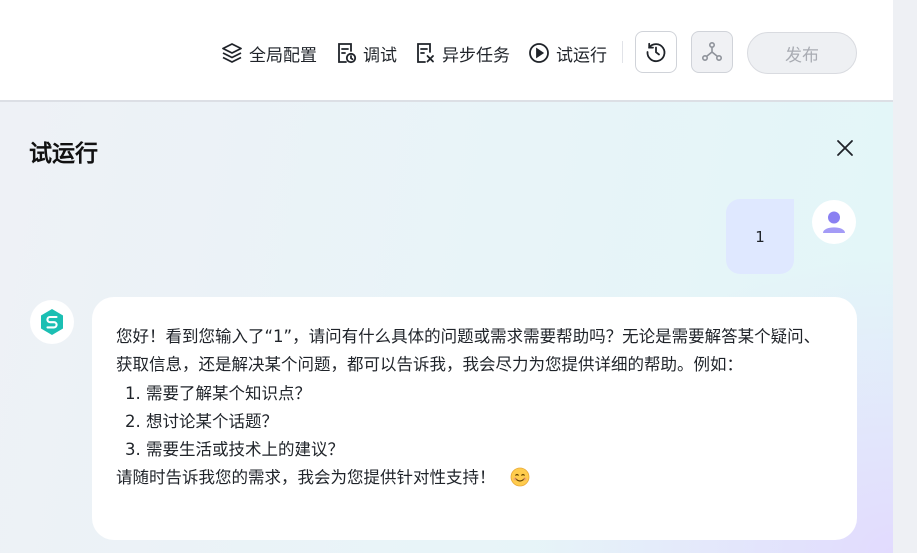 Image resolution: width=917 pixels, height=553 pixels. I want to click on publish-button: 发布, so click(802, 53).